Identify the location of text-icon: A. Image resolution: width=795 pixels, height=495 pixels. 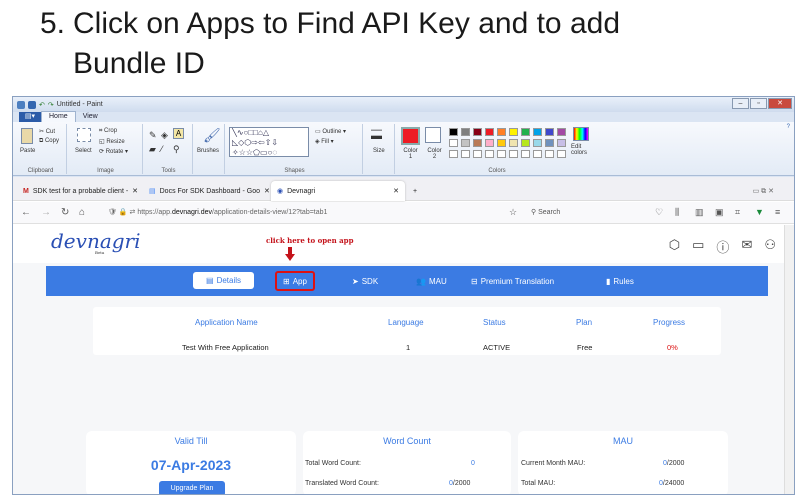
(178, 133).